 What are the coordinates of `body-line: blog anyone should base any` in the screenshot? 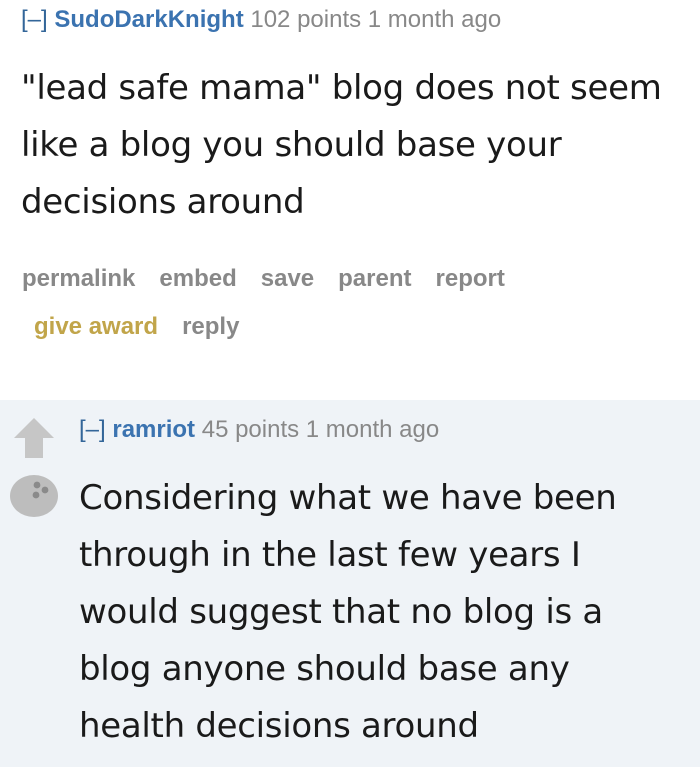 It's located at (324, 669).